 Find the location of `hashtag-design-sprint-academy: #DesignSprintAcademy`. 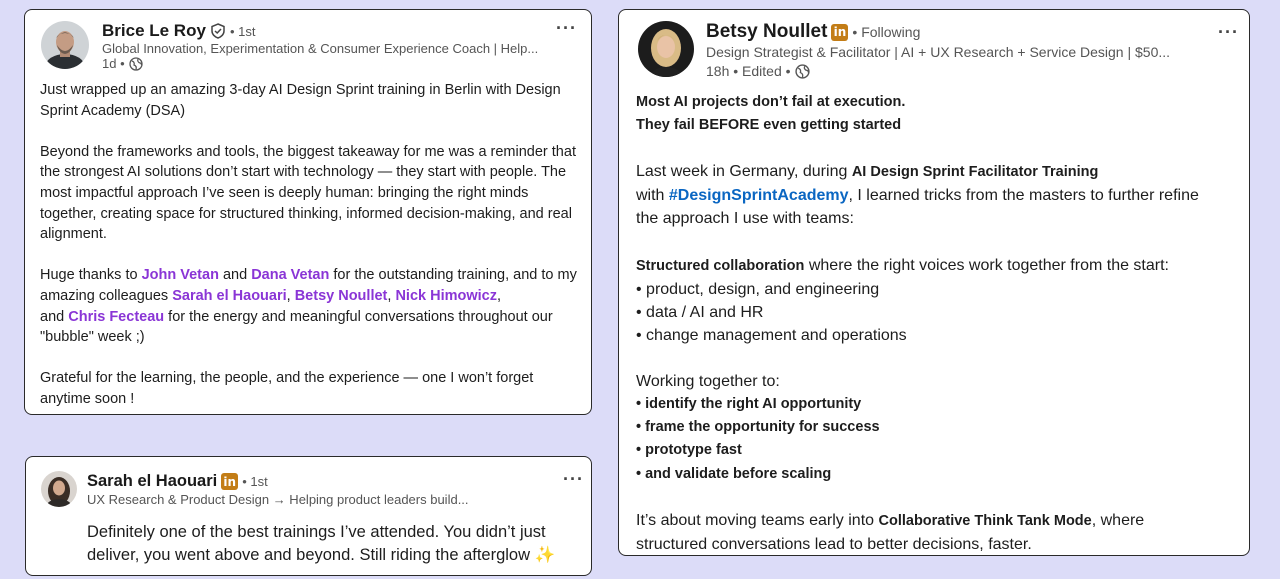

hashtag-design-sprint-academy: #DesignSprintAcademy is located at coordinates (759, 195).